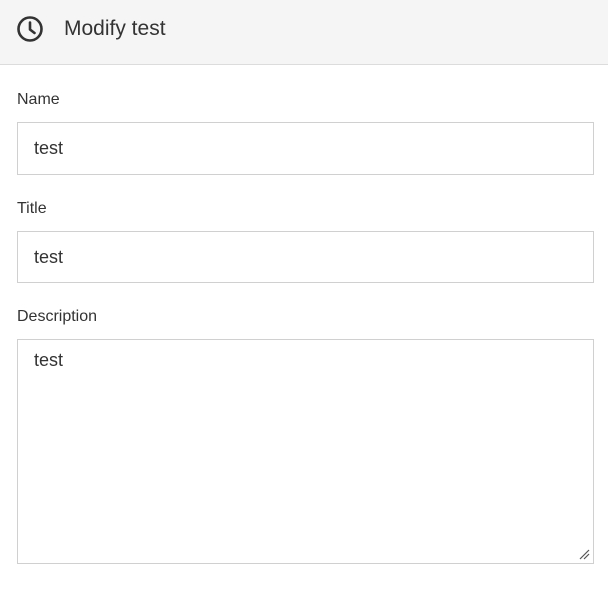 The width and height of the screenshot is (608, 592). What do you see at coordinates (30, 29) in the screenshot?
I see `clock-icon` at bounding box center [30, 29].